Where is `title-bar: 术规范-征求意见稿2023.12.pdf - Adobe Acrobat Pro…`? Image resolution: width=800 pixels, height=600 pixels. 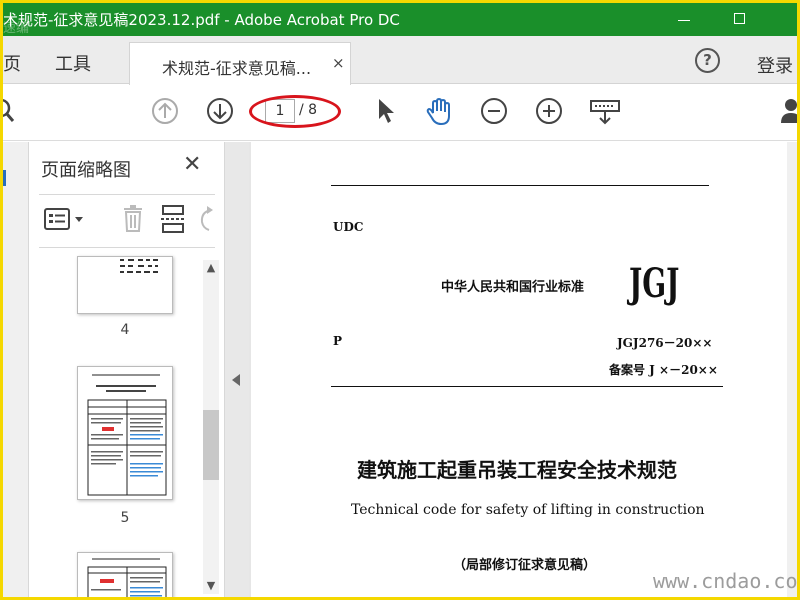
title-bar: 术规范-征求意见稿2023.12.pdf - Adobe Acrobat Pro… is located at coordinates (400, 19).